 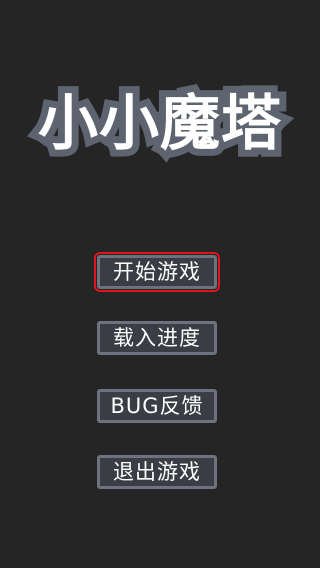 What do you see at coordinates (159, 124) in the screenshot?
I see `game-title: 小小魔塔` at bounding box center [159, 124].